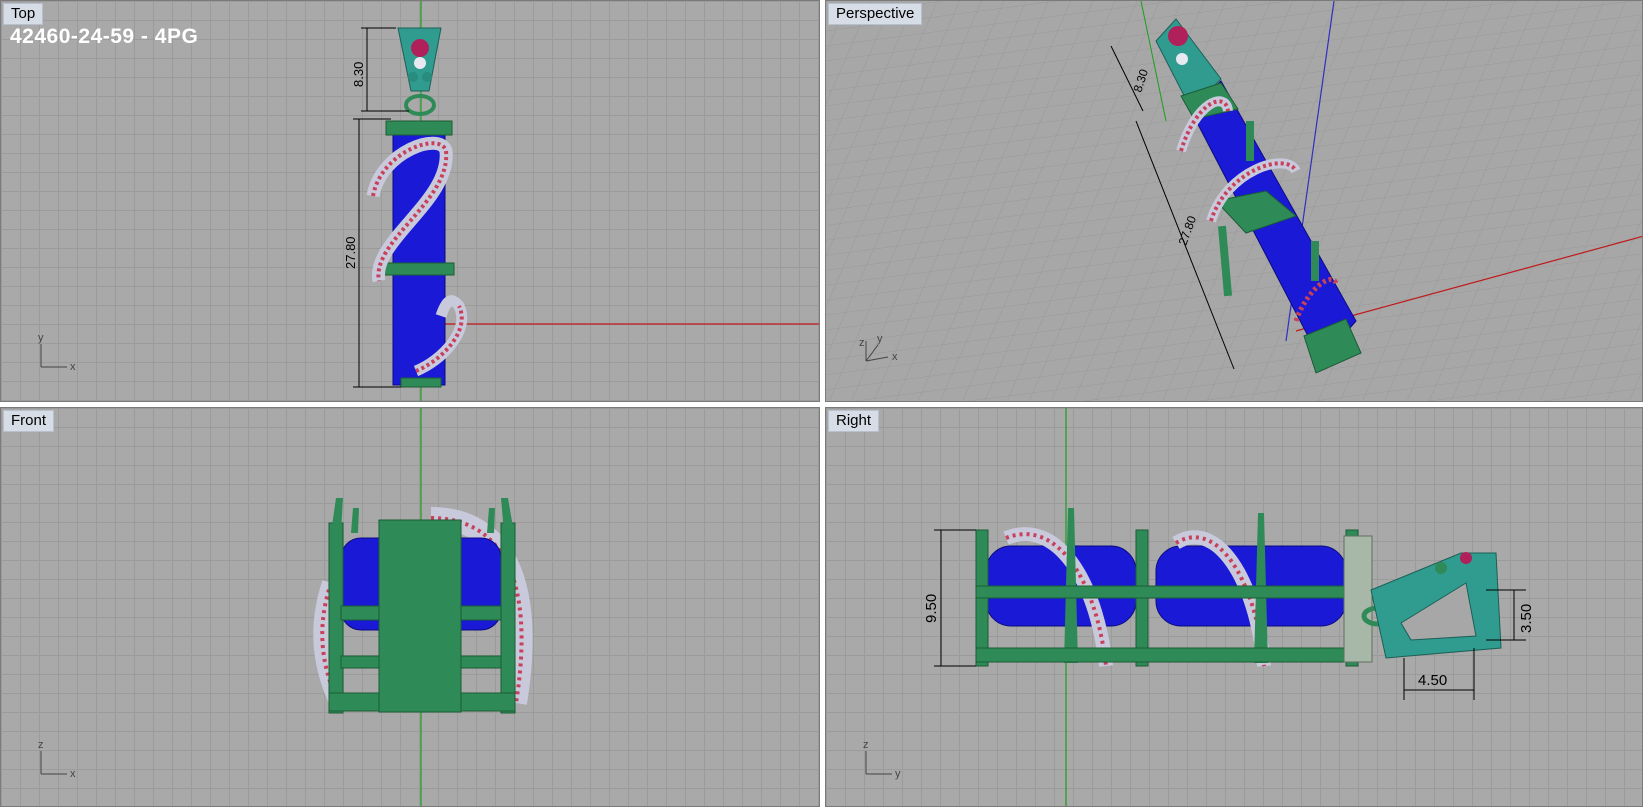  What do you see at coordinates (73, 367) in the screenshot?
I see `axis-label-top-h: x` at bounding box center [73, 367].